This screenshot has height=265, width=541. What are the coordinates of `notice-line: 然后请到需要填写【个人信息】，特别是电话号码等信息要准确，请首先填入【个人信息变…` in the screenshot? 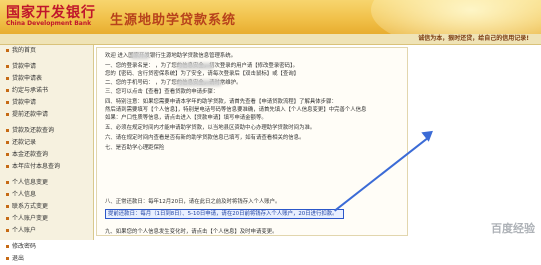 It's located at (236, 110).